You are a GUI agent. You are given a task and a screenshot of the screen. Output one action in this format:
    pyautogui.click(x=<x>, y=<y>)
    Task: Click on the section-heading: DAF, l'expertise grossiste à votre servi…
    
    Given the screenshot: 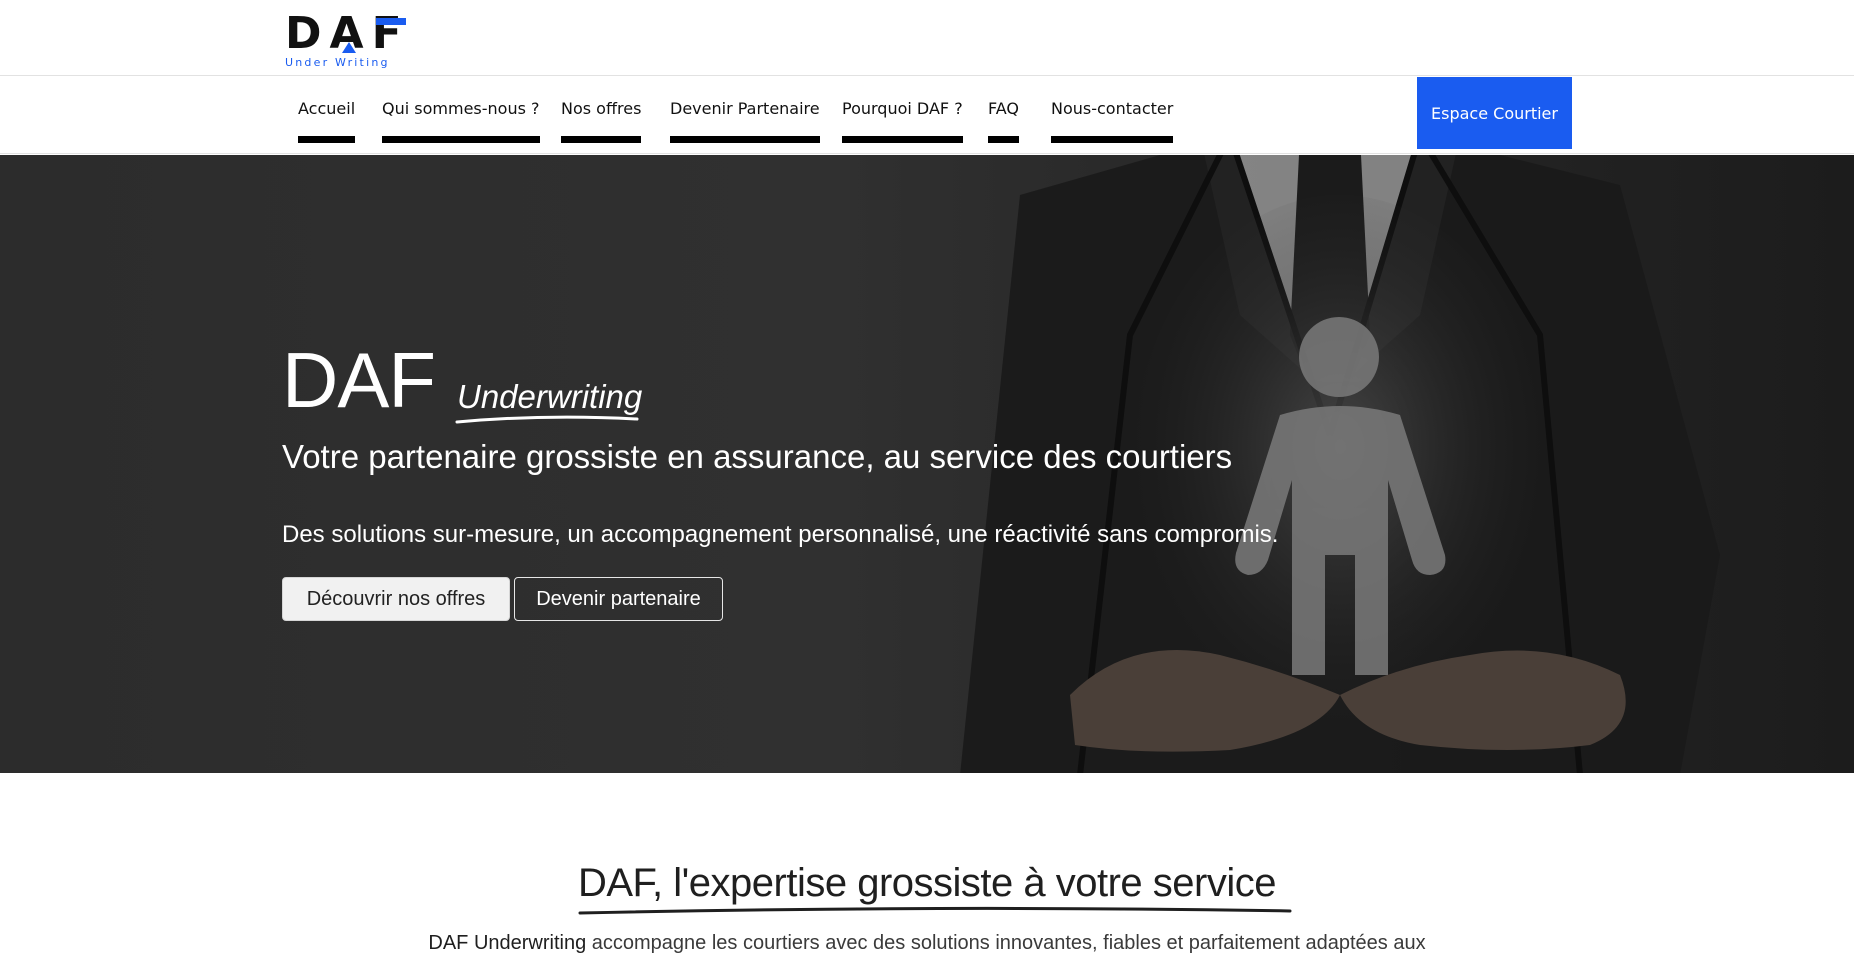 What is the action you would take?
    pyautogui.click(x=934, y=887)
    